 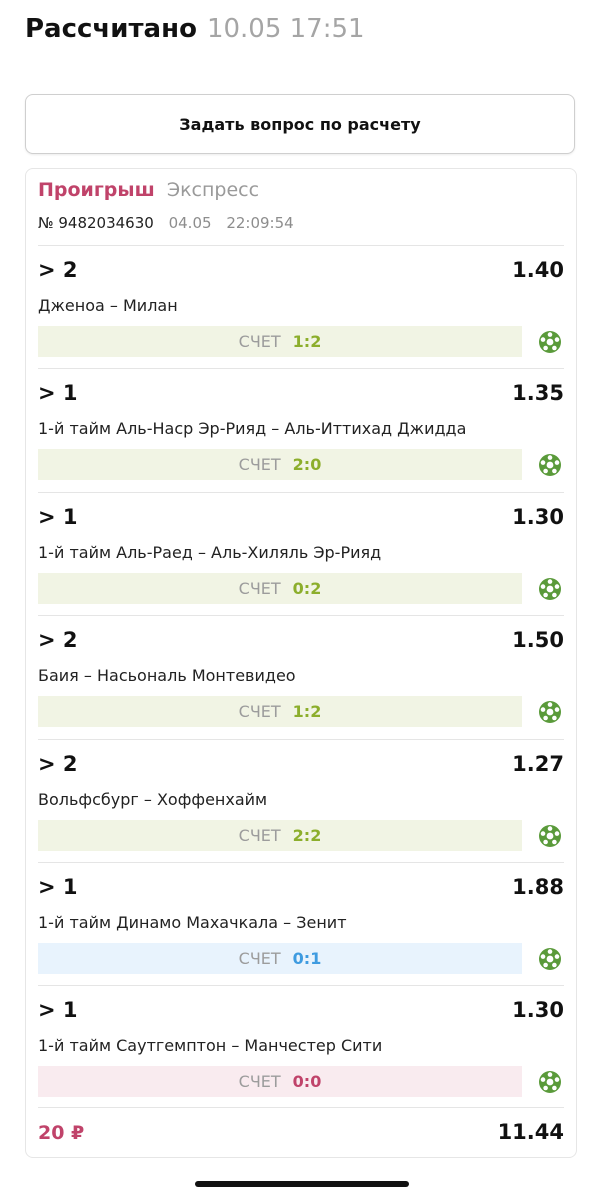 I want to click on score-bar: СЧЕТ 0:2, so click(x=280, y=588).